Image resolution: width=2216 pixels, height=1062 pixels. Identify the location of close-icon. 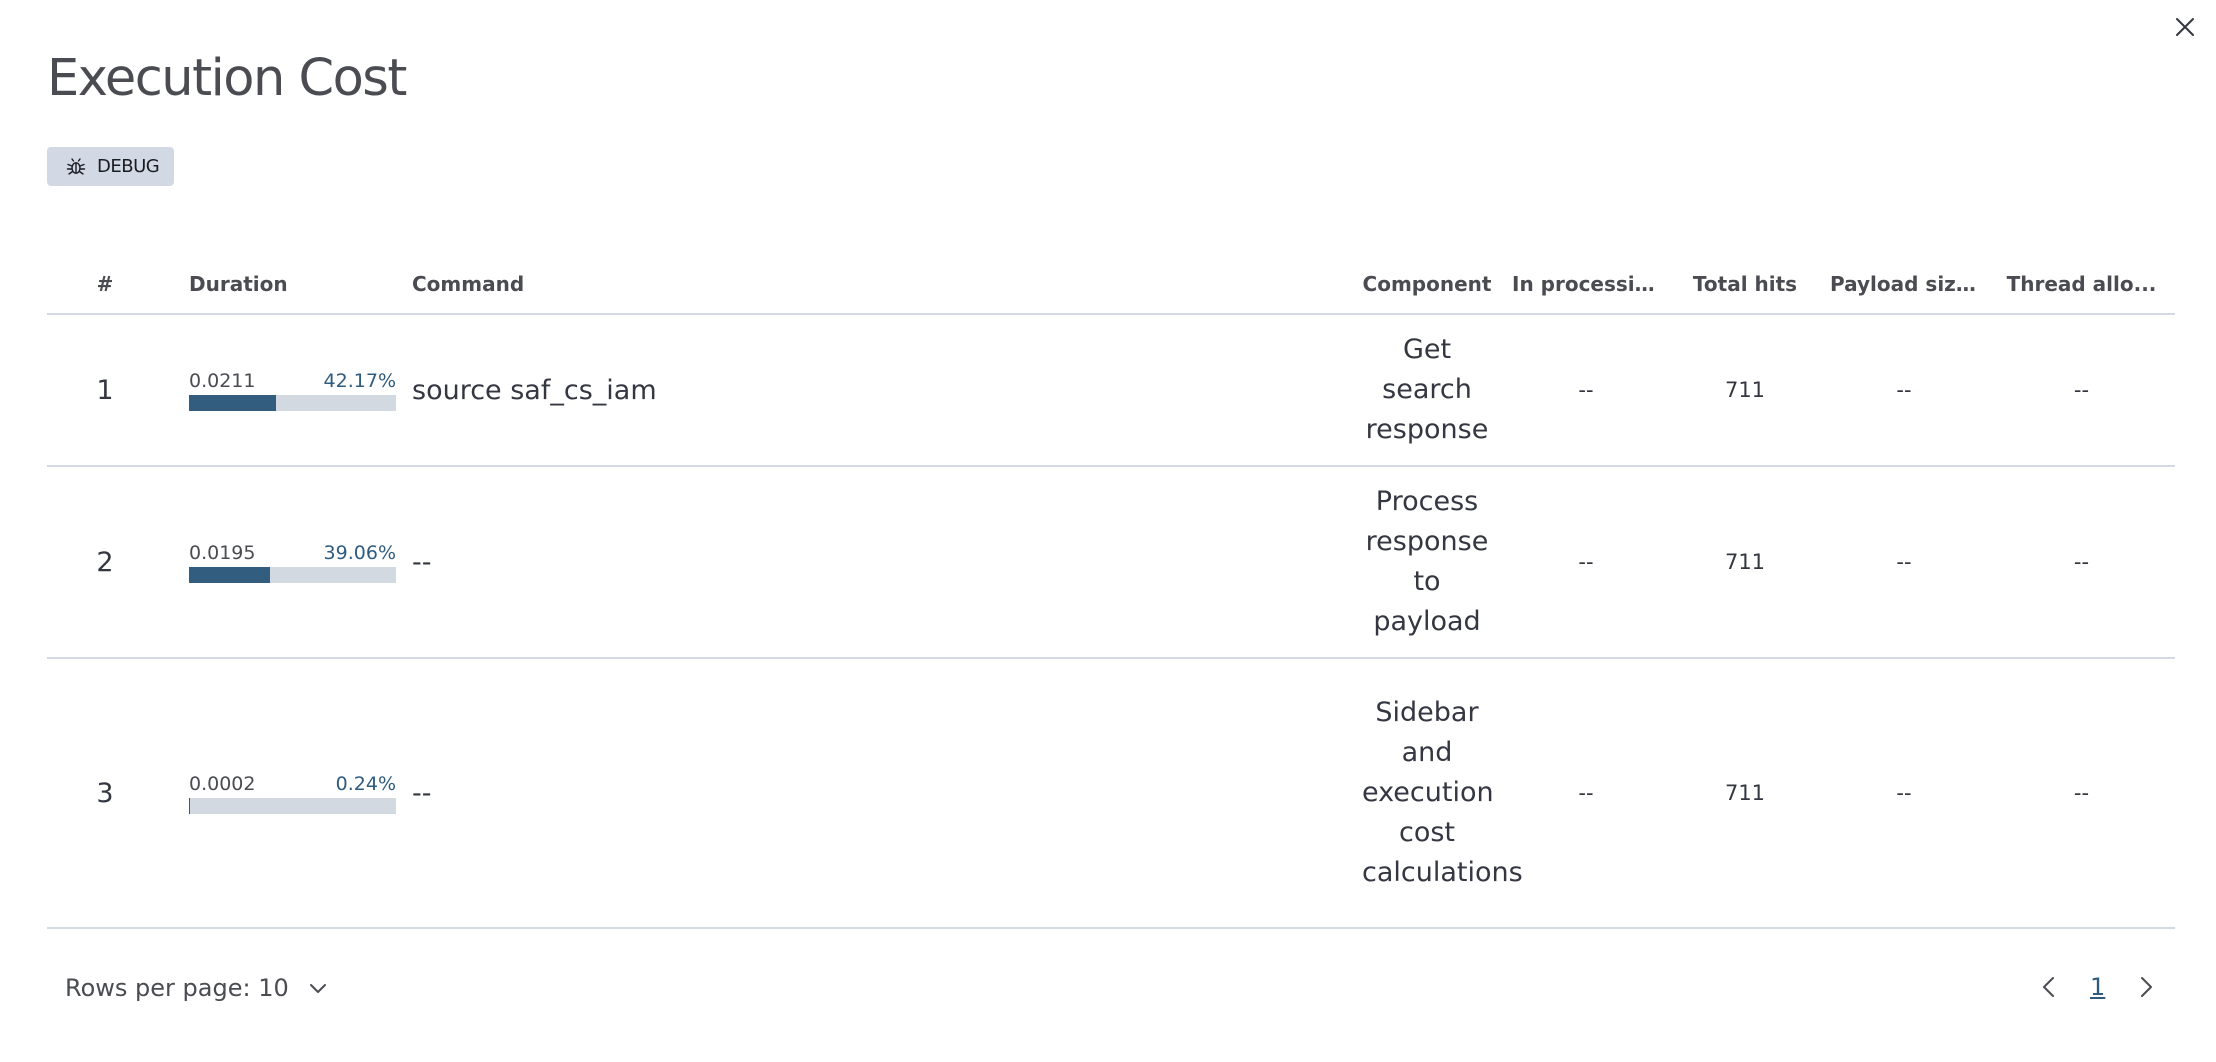
(2185, 27).